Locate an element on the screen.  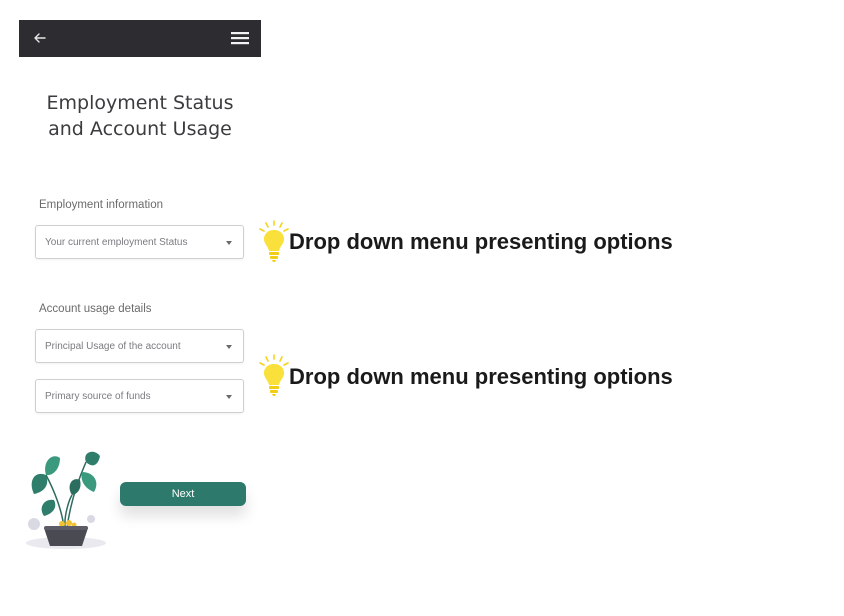
account-section-label: Account usage details is located at coordinates (95, 309).